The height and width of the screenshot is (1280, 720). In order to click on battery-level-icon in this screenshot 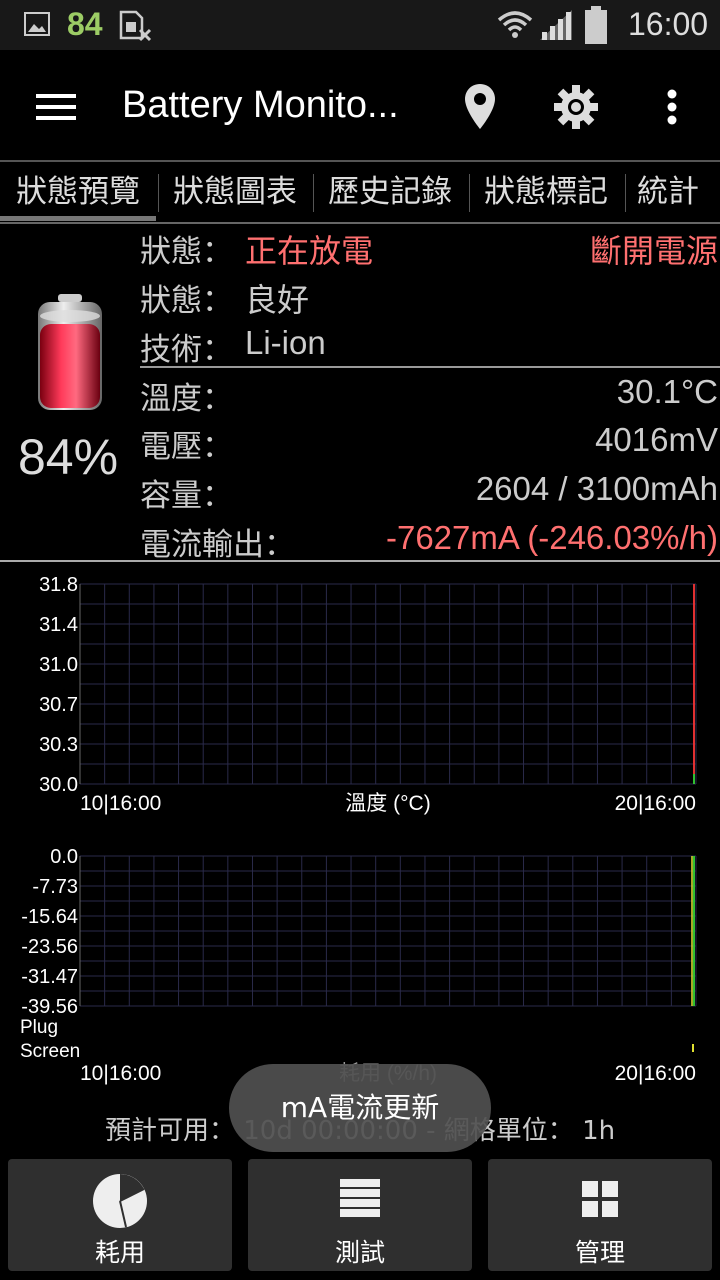, I will do `click(70, 352)`.